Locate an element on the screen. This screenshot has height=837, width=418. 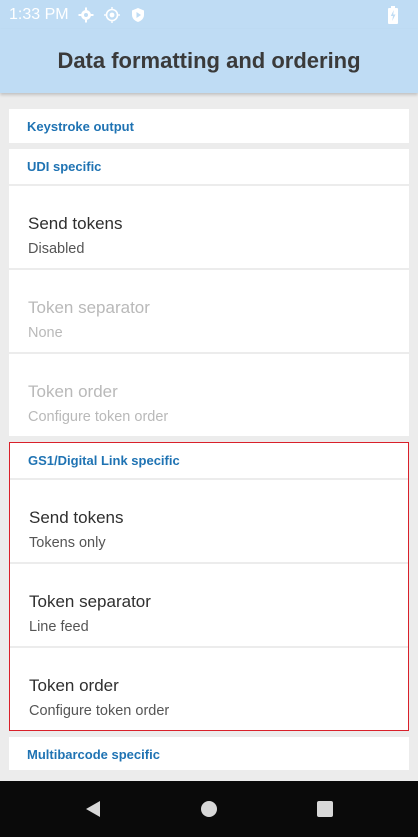
back-icon is located at coordinates (93, 809).